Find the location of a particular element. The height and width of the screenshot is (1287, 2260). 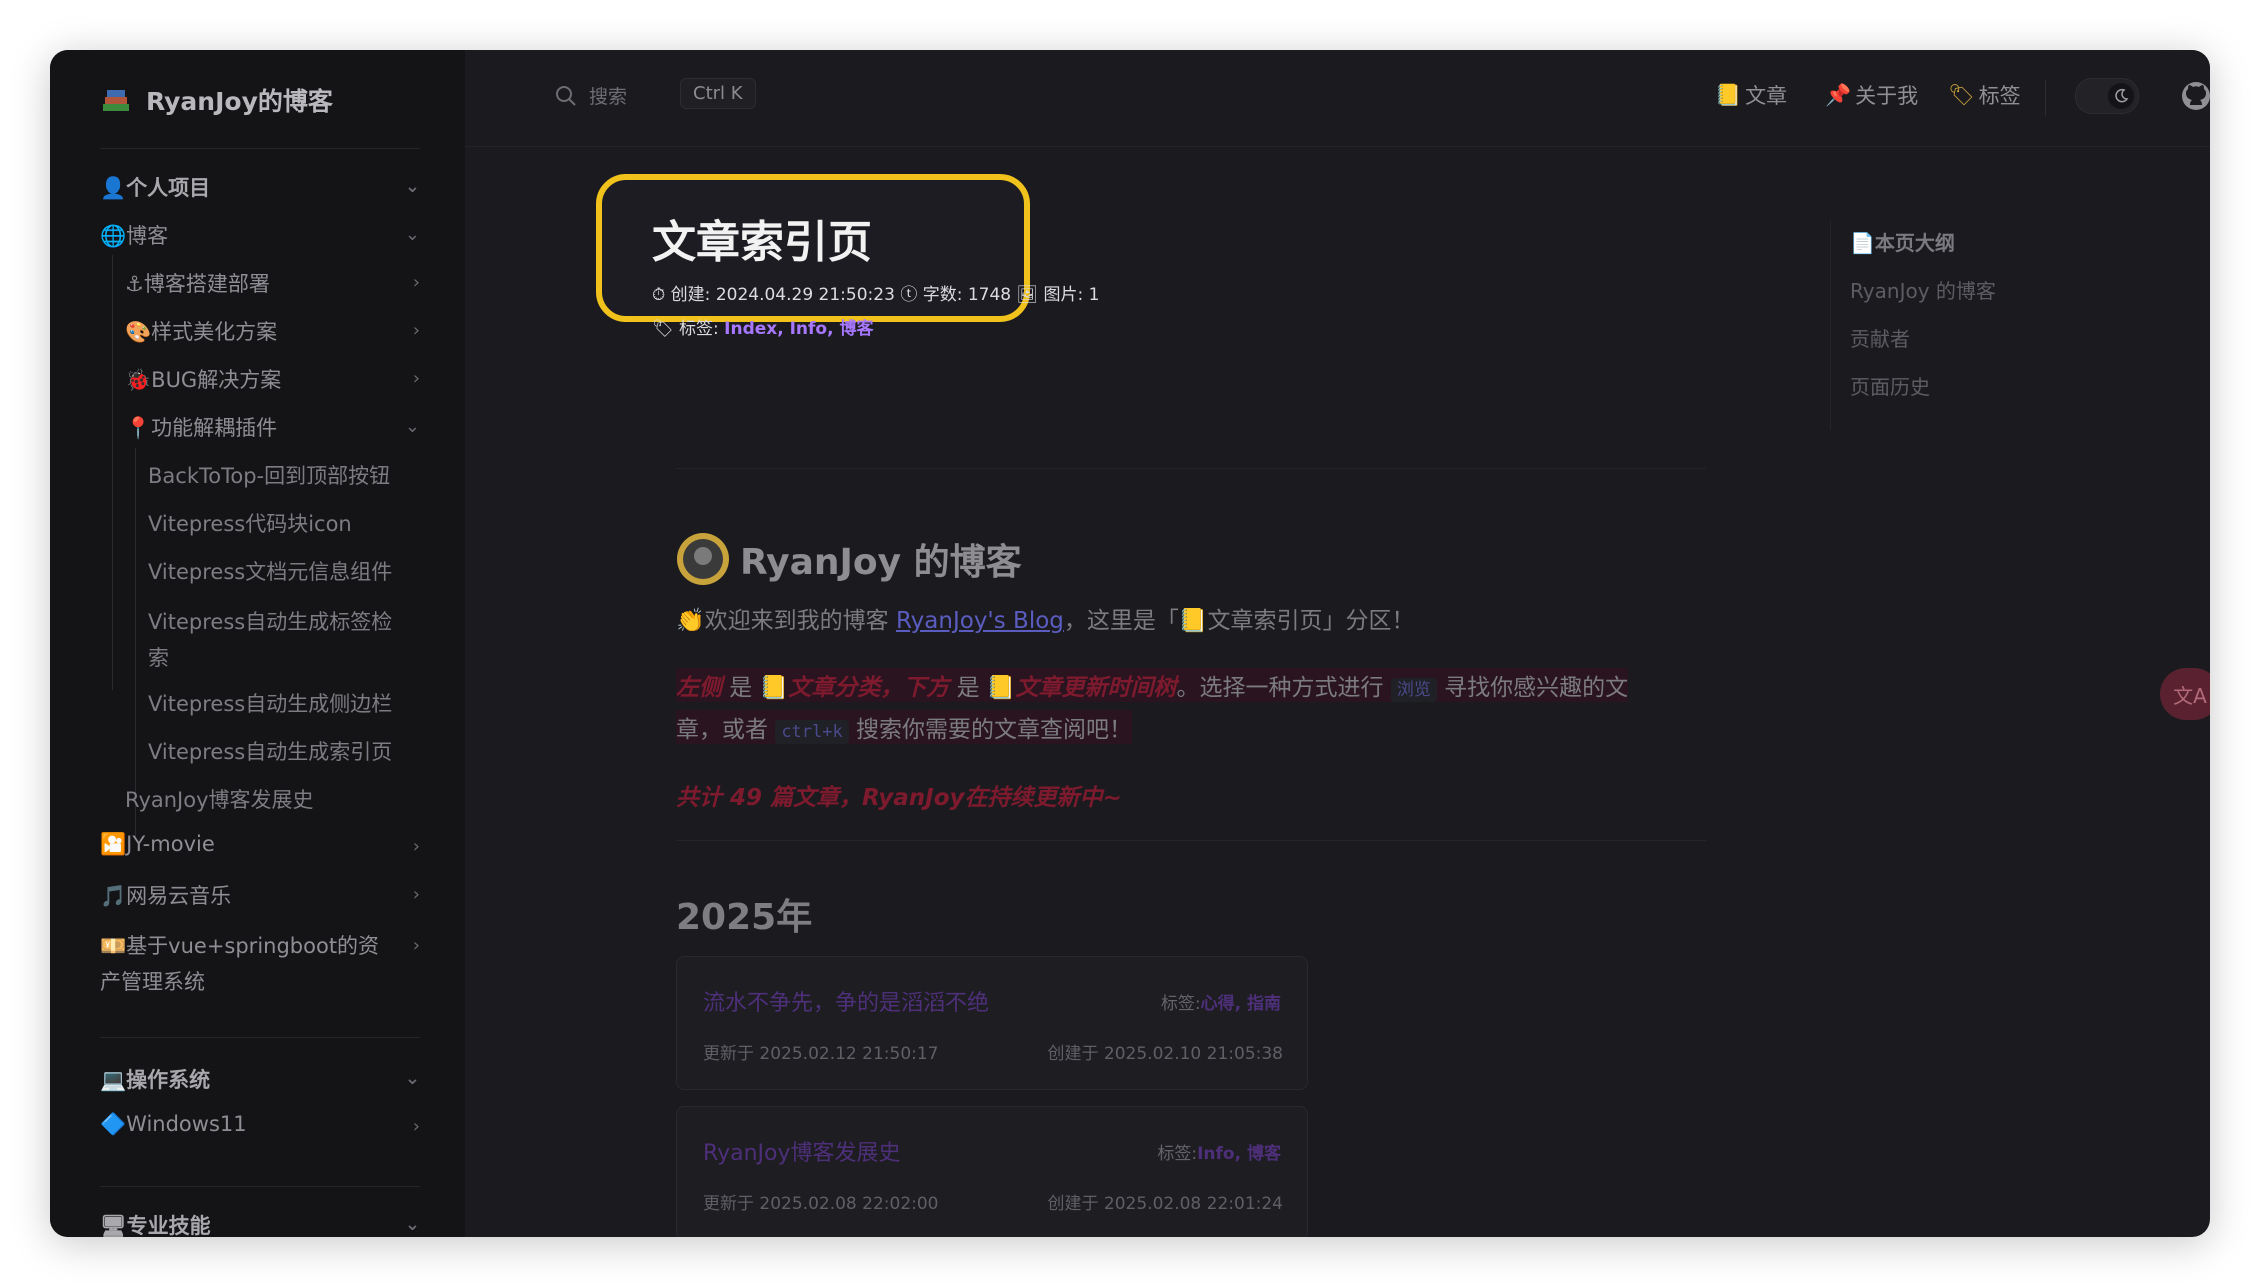

search-button: 搜索 is located at coordinates (591, 95).